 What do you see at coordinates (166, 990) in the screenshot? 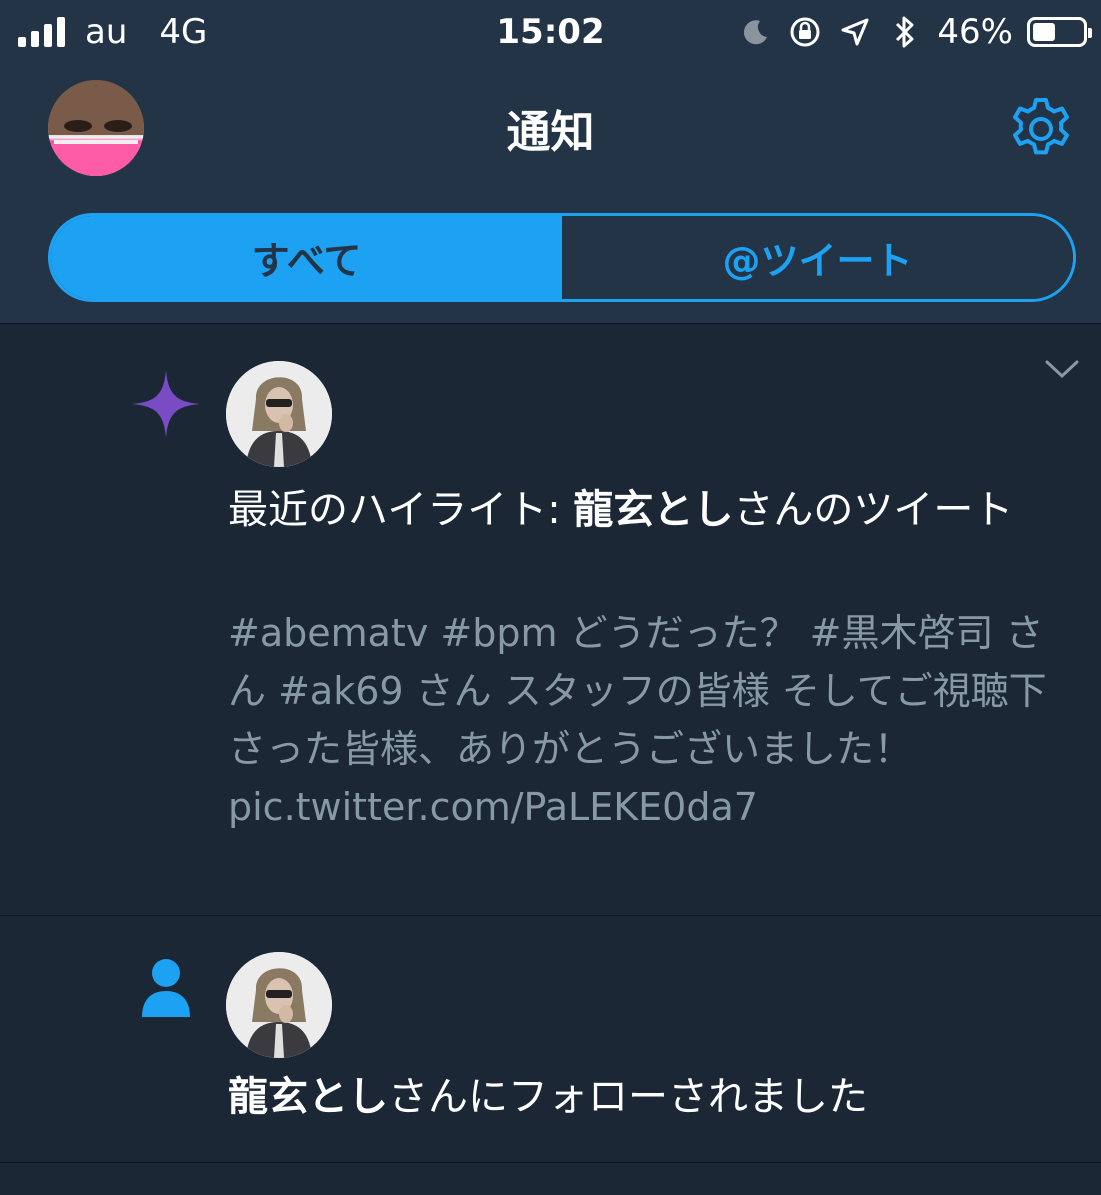
I see `person-icon` at bounding box center [166, 990].